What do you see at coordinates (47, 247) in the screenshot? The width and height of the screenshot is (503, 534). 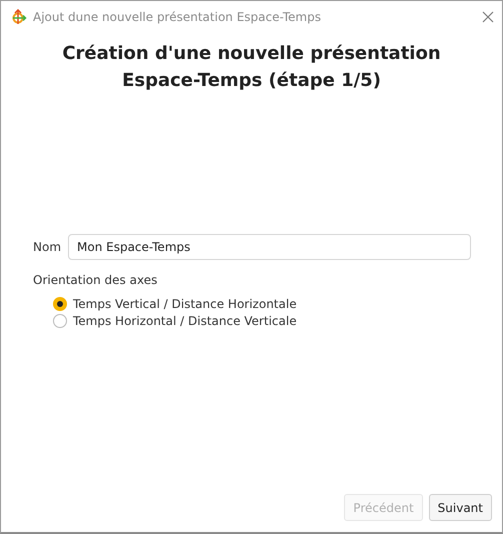 I see `field-label: Nom` at bounding box center [47, 247].